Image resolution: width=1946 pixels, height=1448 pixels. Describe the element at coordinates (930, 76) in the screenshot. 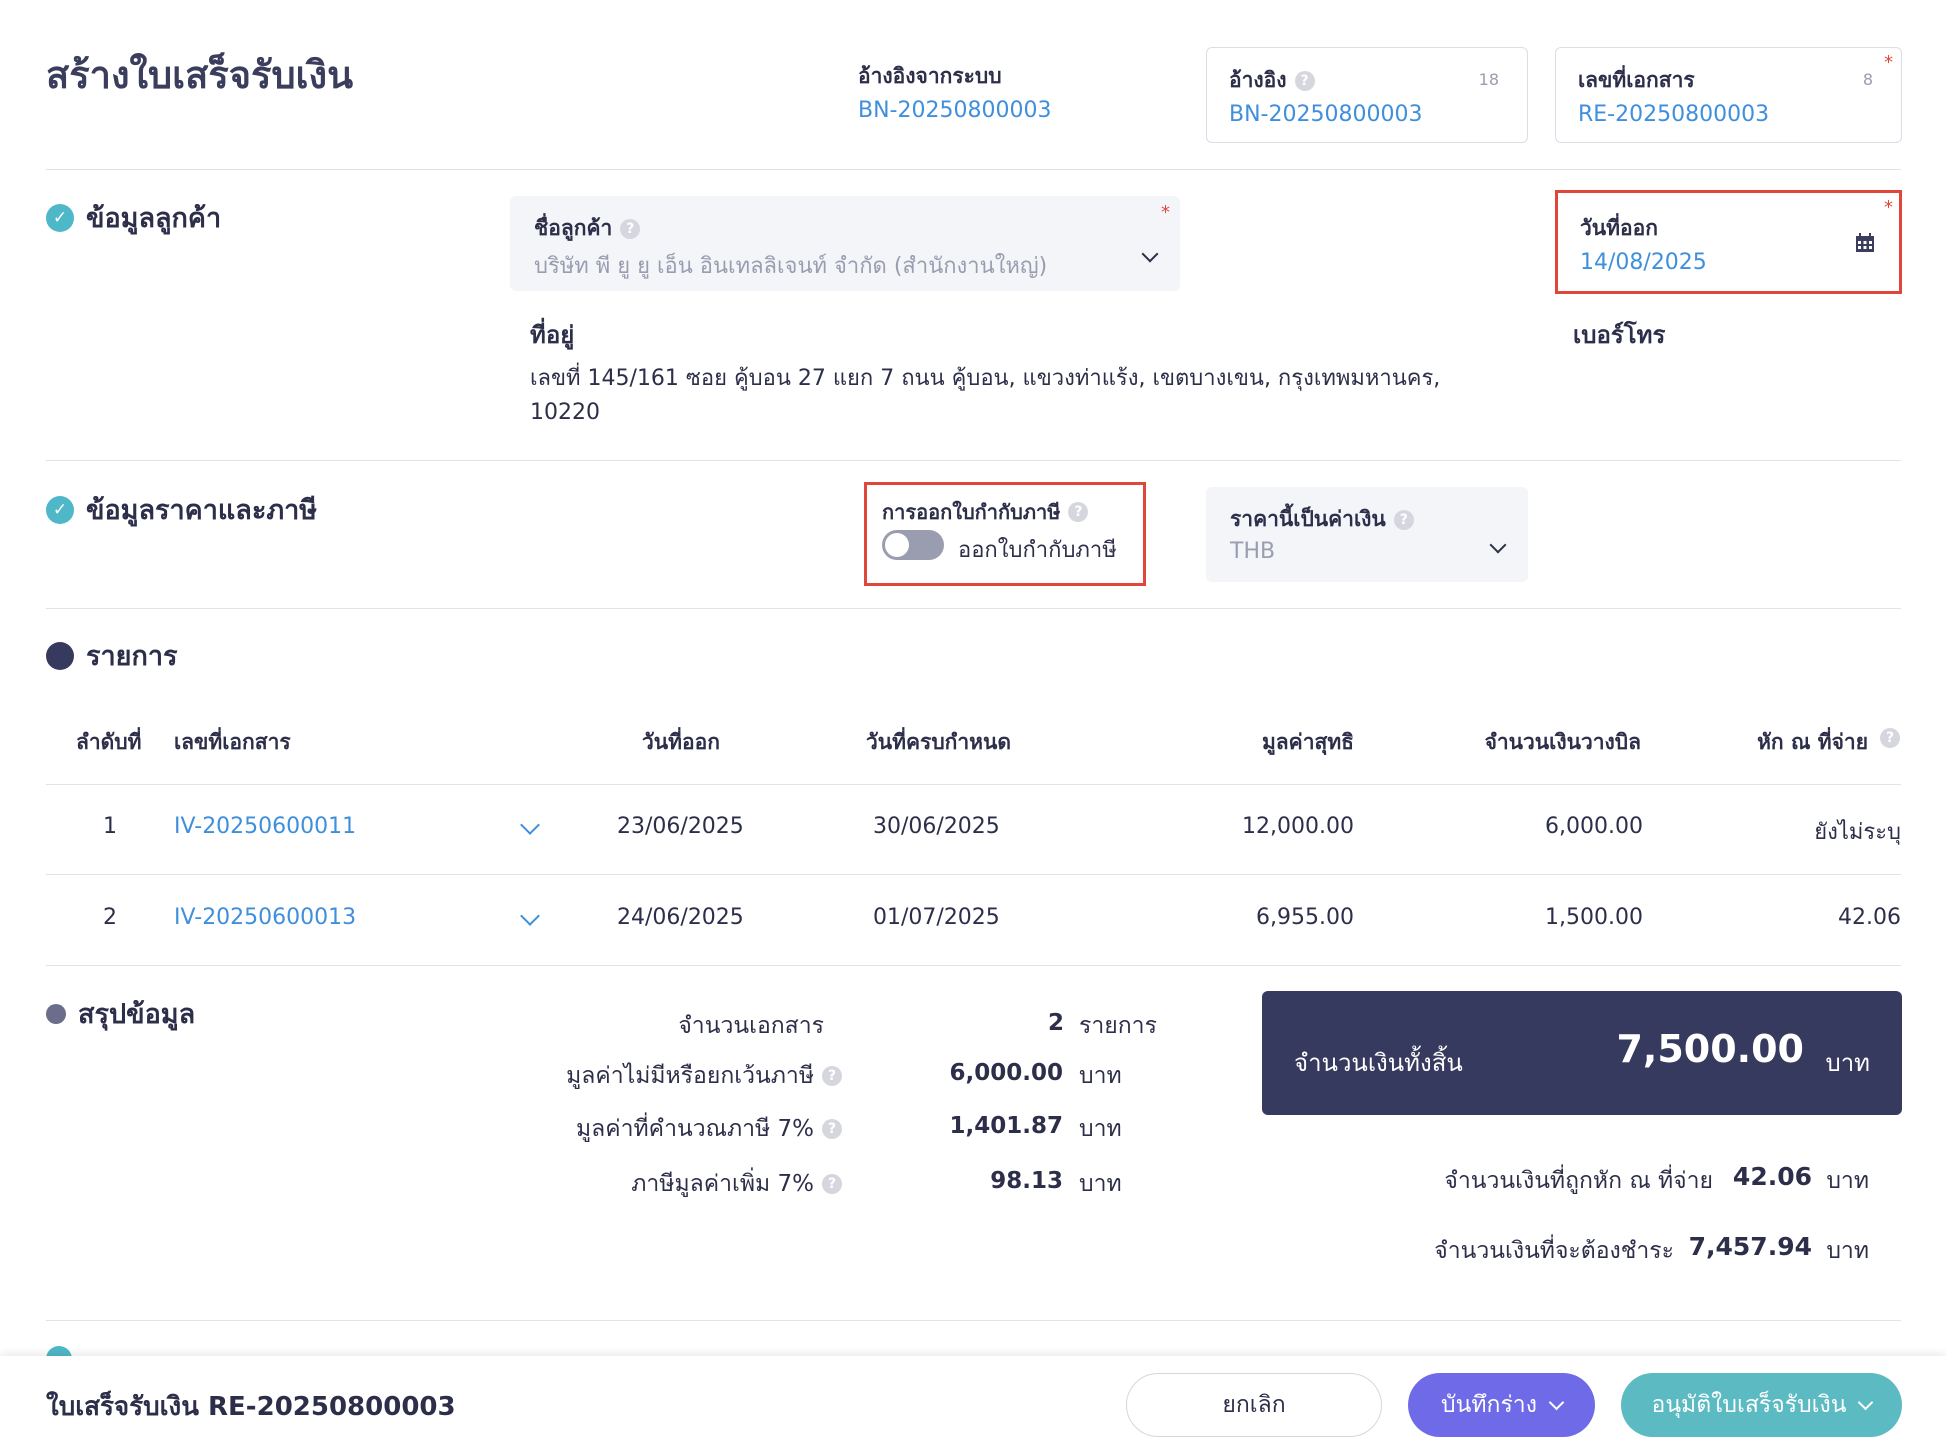

I see `system-ref-label: อ้างอิงจากระบบ` at that location.